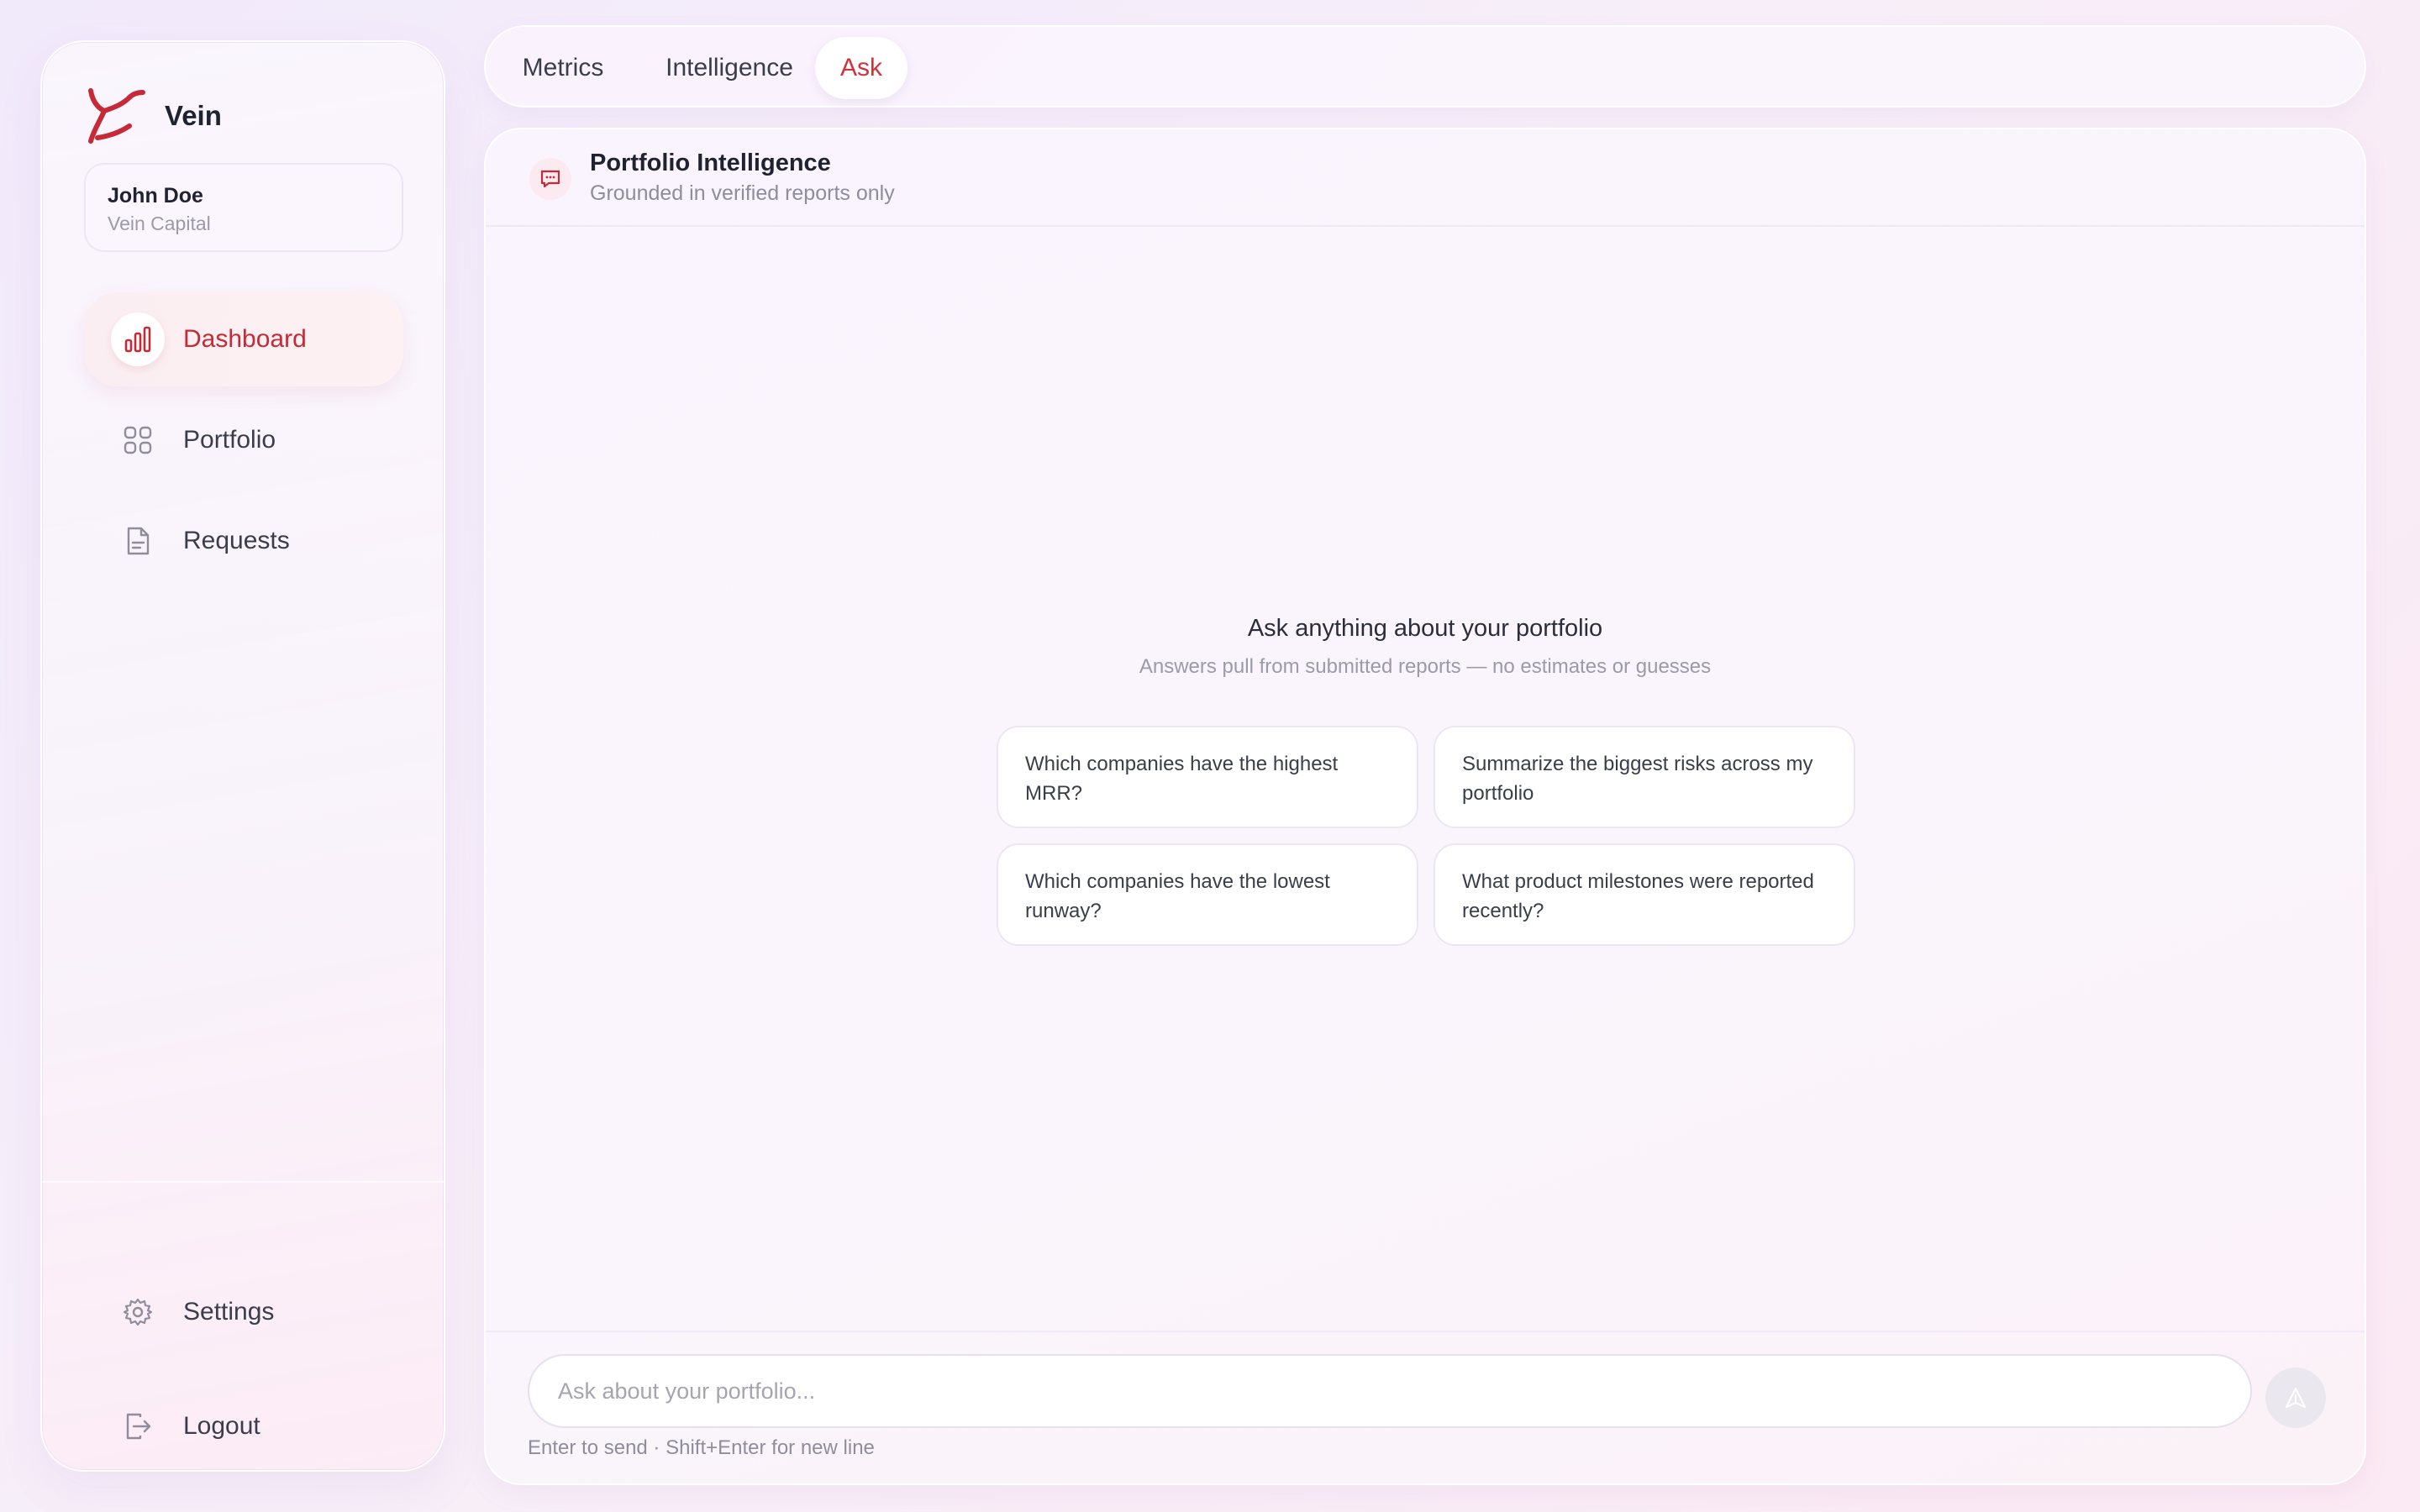 The image size is (2420, 1512). I want to click on suggestion-chip: Which companies have the lowest runway?, so click(1207, 894).